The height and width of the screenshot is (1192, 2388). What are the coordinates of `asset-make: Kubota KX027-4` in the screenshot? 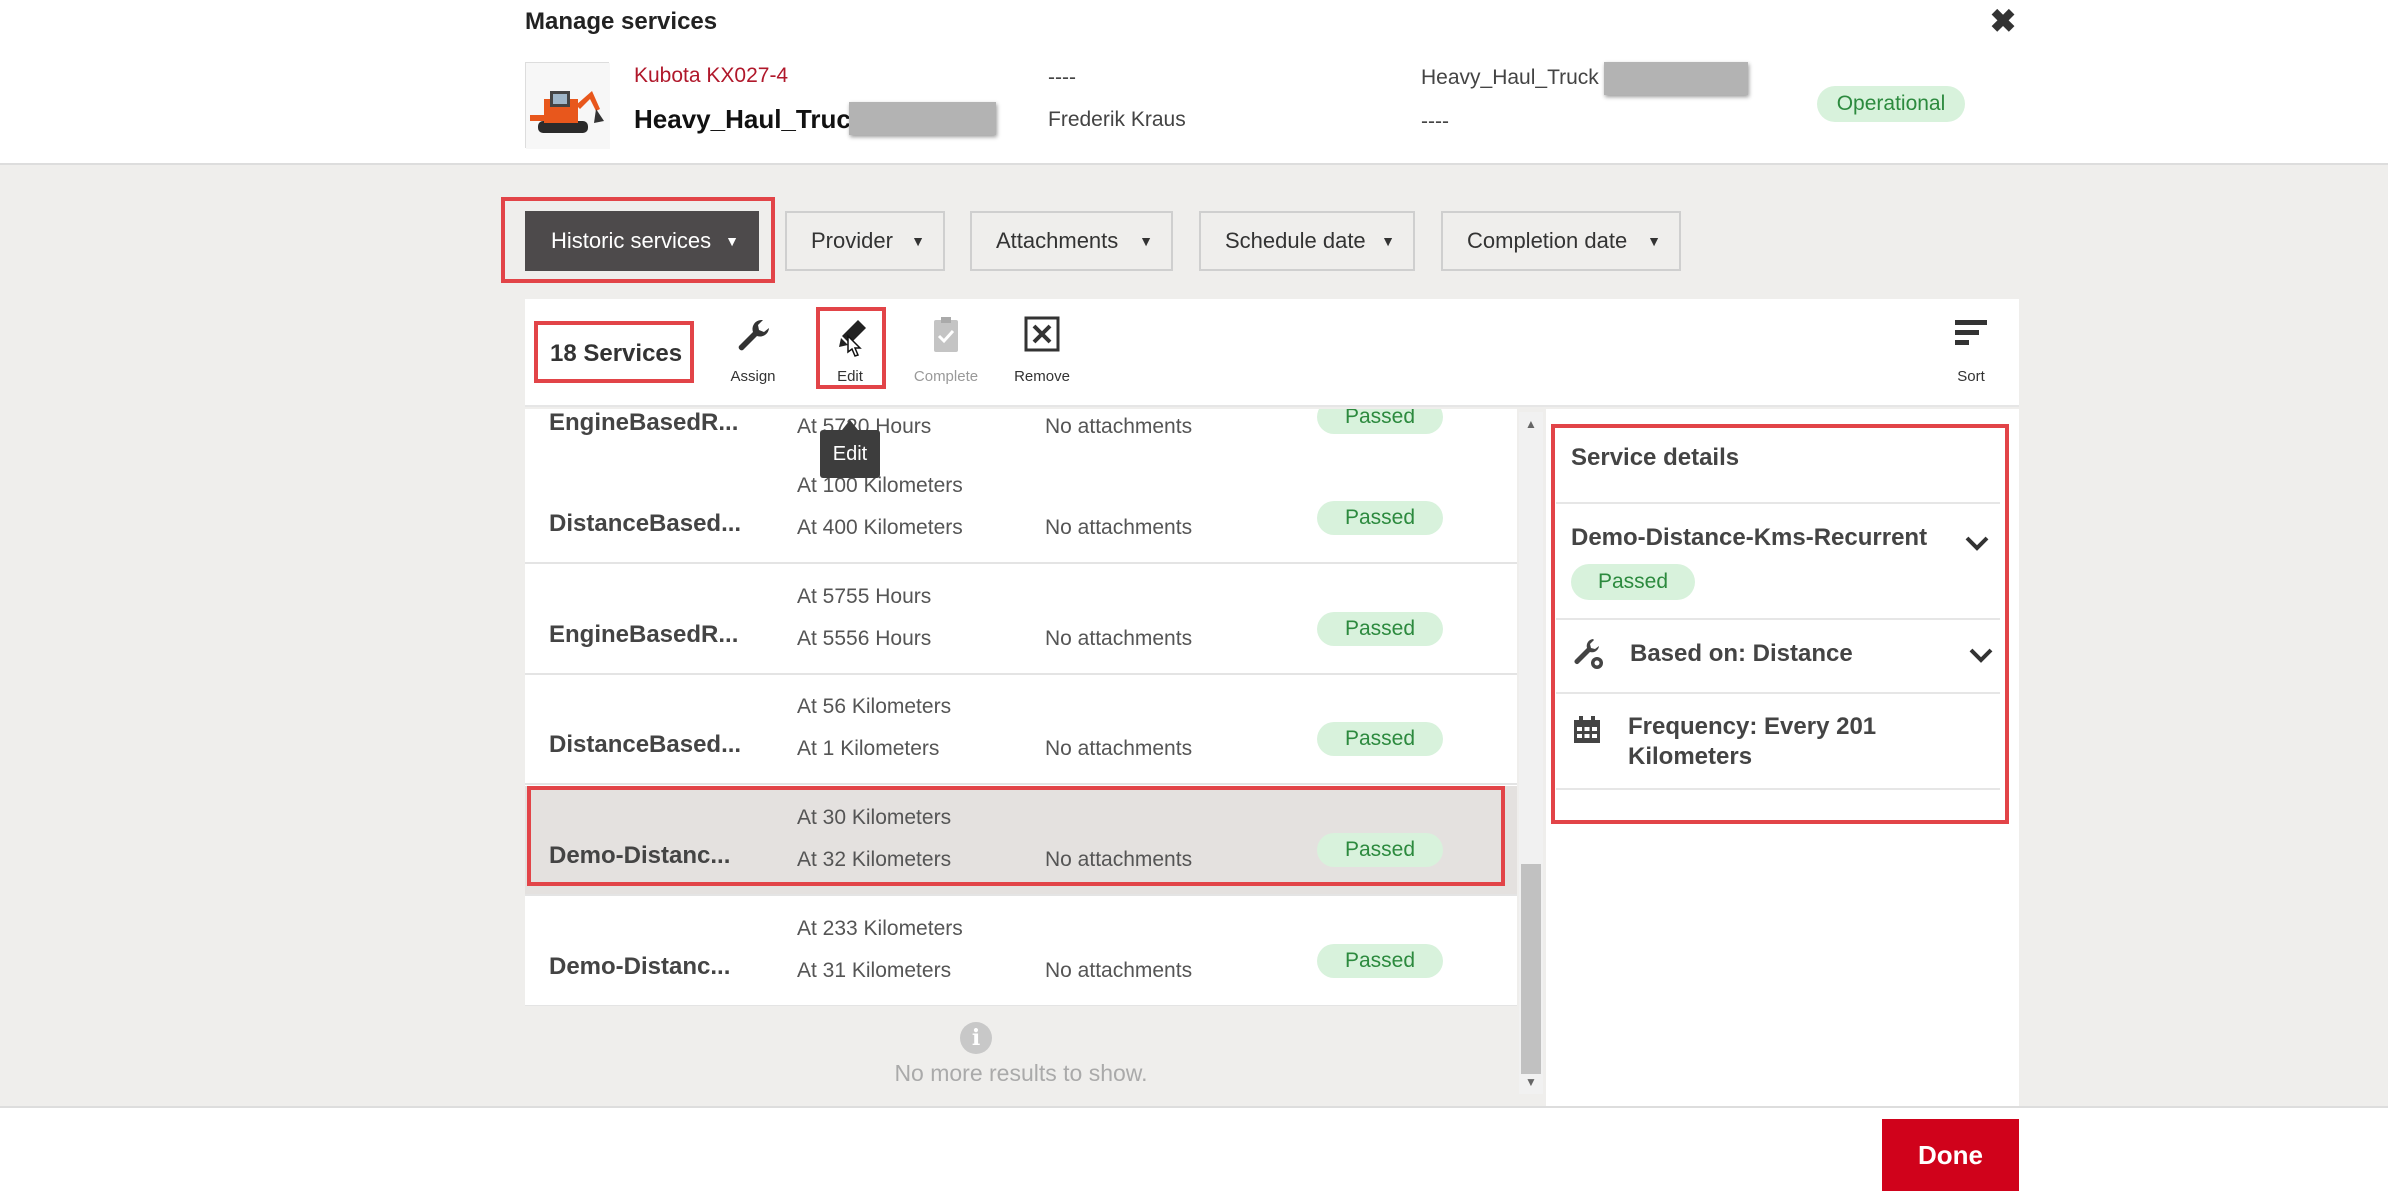 It's located at (711, 76).